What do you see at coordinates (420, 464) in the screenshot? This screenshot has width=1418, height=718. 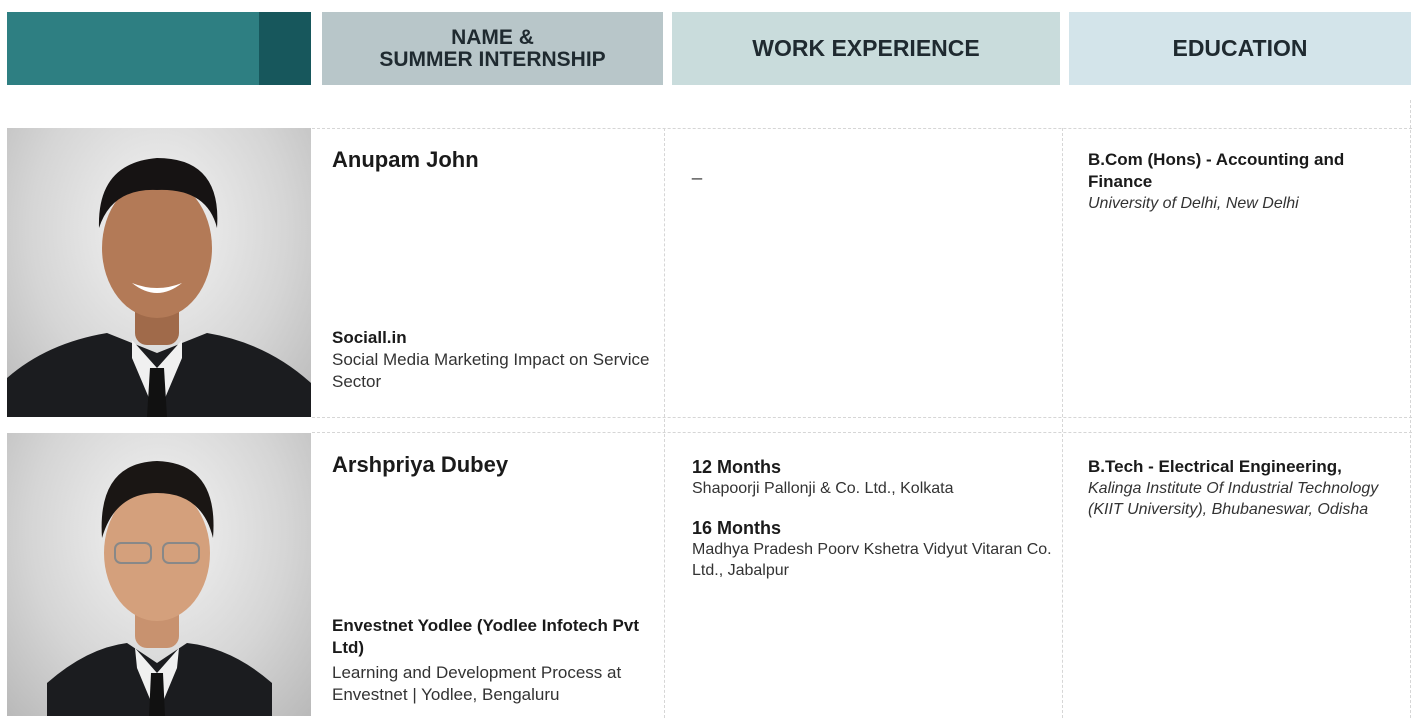 I see `profile-name: Arshpriya Dubey` at bounding box center [420, 464].